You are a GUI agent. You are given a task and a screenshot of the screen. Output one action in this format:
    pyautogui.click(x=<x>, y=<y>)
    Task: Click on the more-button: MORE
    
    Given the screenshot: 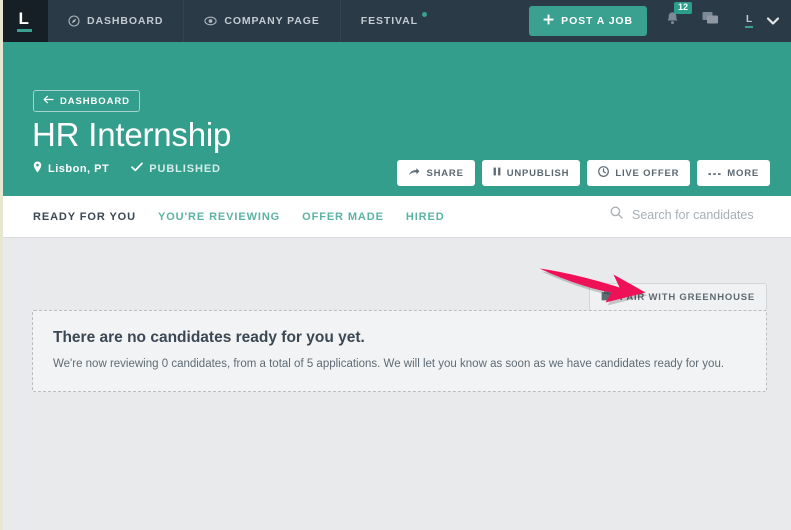 What is the action you would take?
    pyautogui.click(x=733, y=173)
    